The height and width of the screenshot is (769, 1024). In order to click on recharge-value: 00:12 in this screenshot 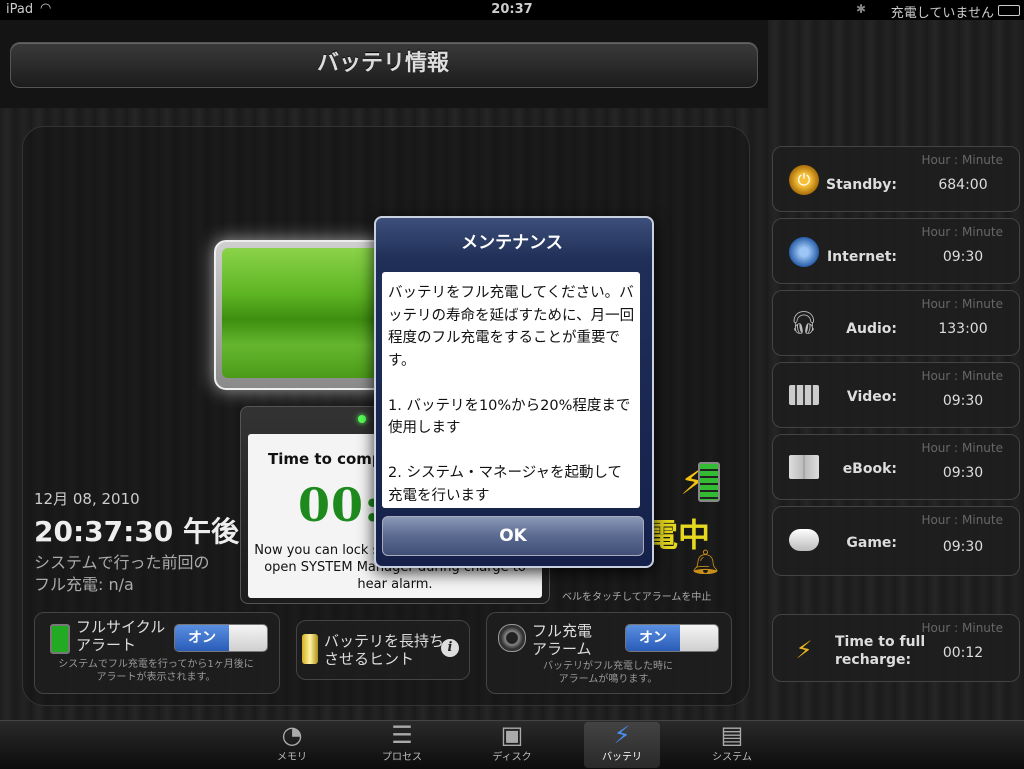, I will do `click(963, 653)`.